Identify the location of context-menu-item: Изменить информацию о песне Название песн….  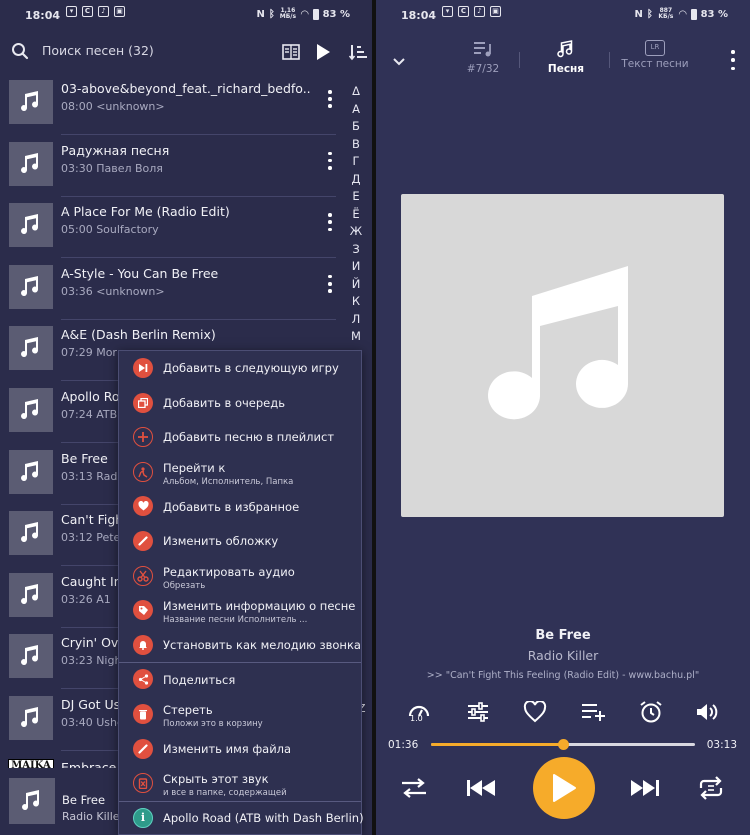
(240, 610).